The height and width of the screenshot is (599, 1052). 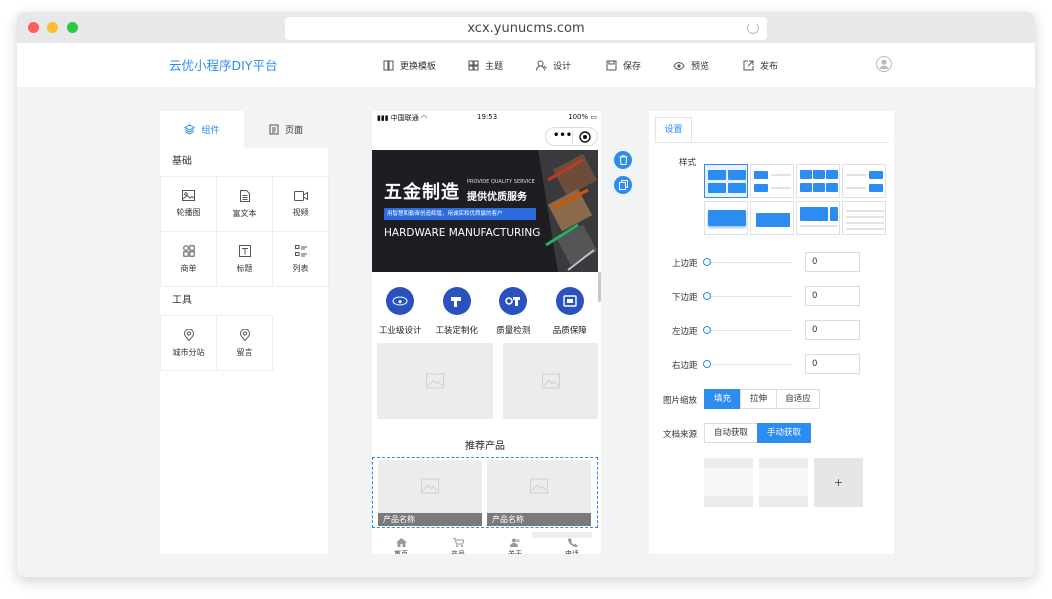 I want to click on title-icon, so click(x=244, y=250).